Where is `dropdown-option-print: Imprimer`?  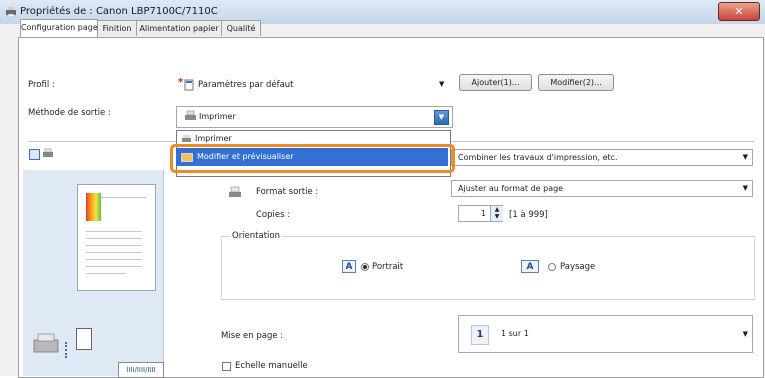 dropdown-option-print: Imprimer is located at coordinates (213, 138).